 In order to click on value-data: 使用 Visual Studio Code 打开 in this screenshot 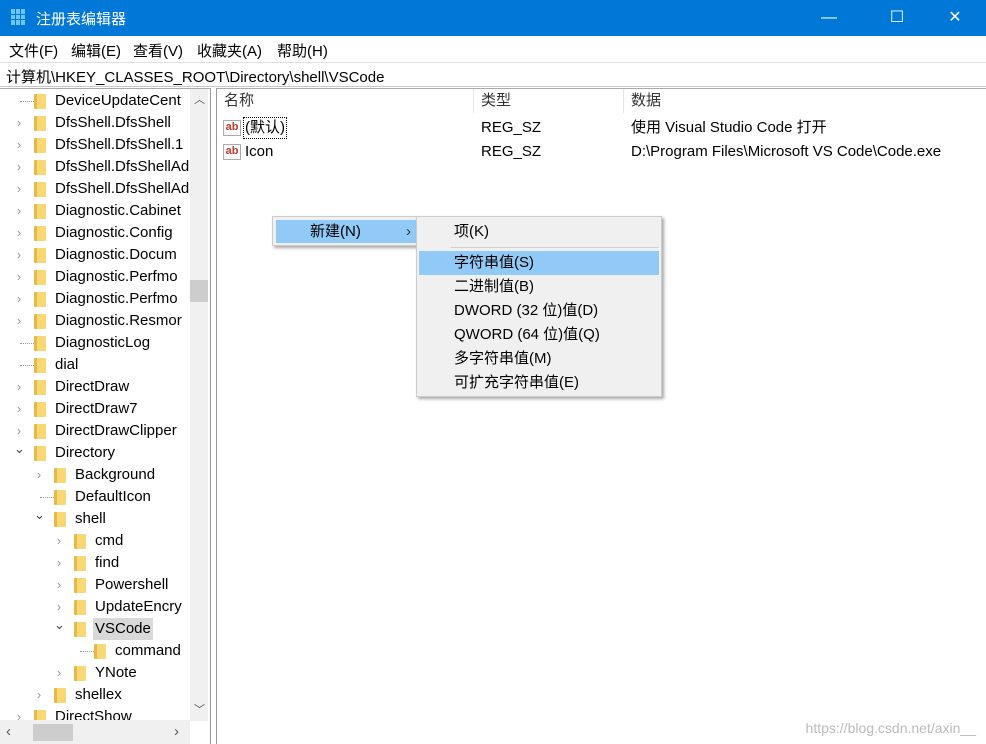, I will do `click(729, 127)`.